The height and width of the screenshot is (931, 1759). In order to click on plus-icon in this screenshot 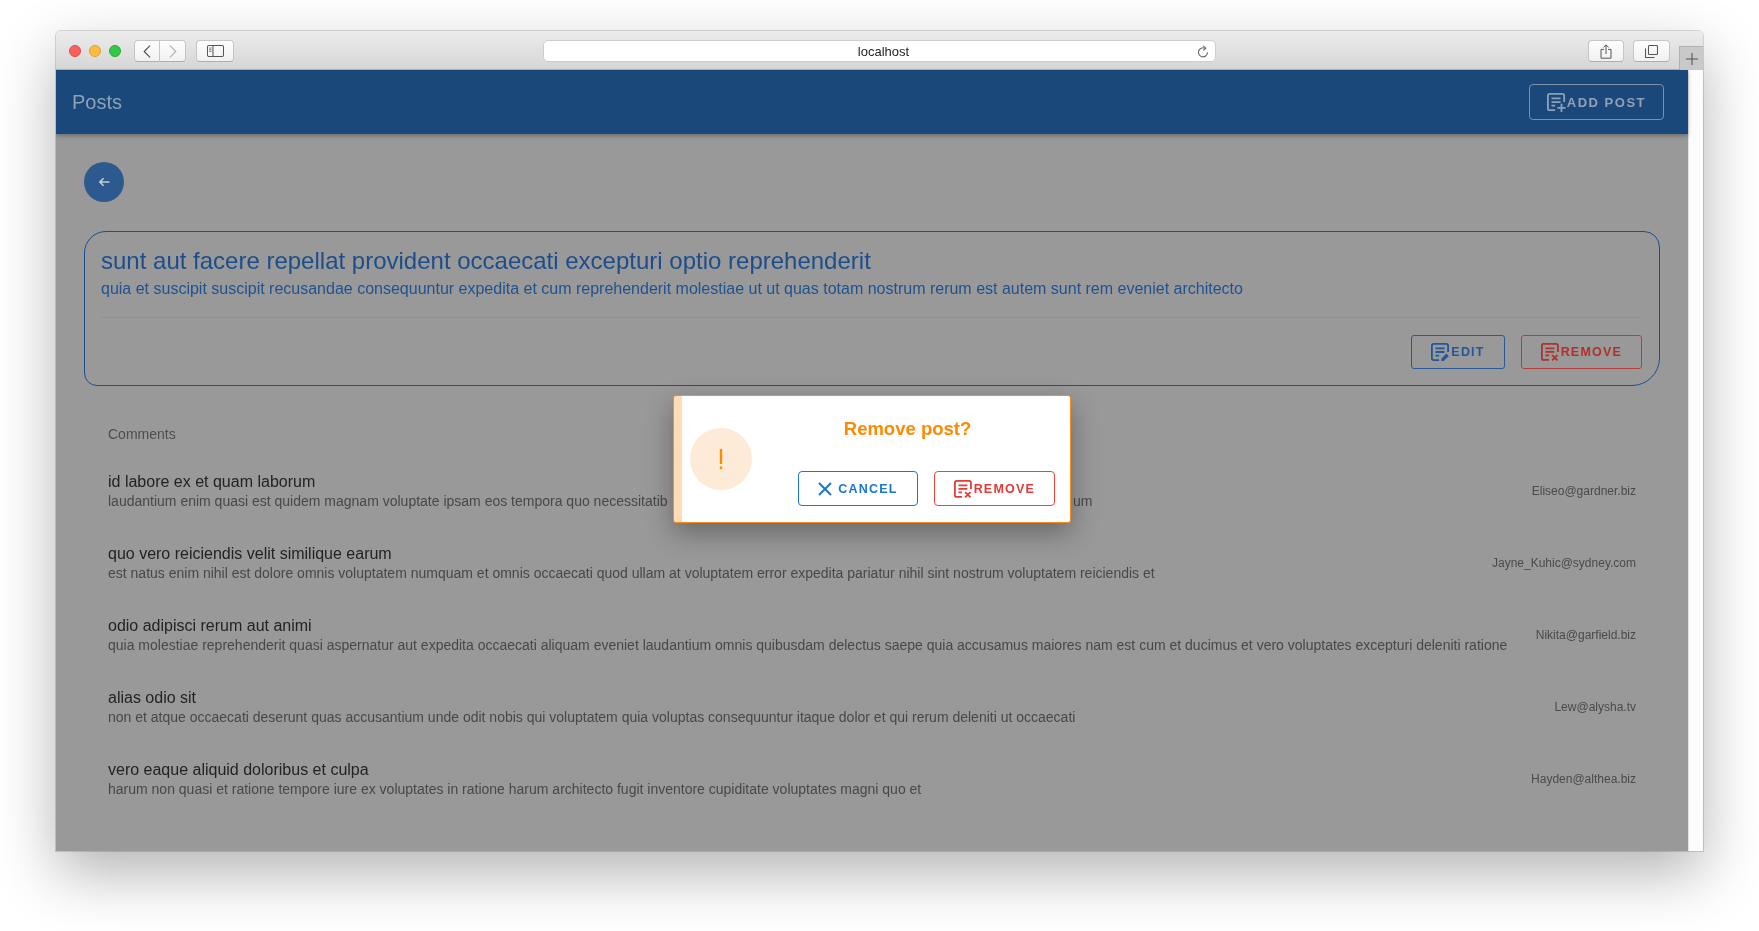, I will do `click(1691, 58)`.